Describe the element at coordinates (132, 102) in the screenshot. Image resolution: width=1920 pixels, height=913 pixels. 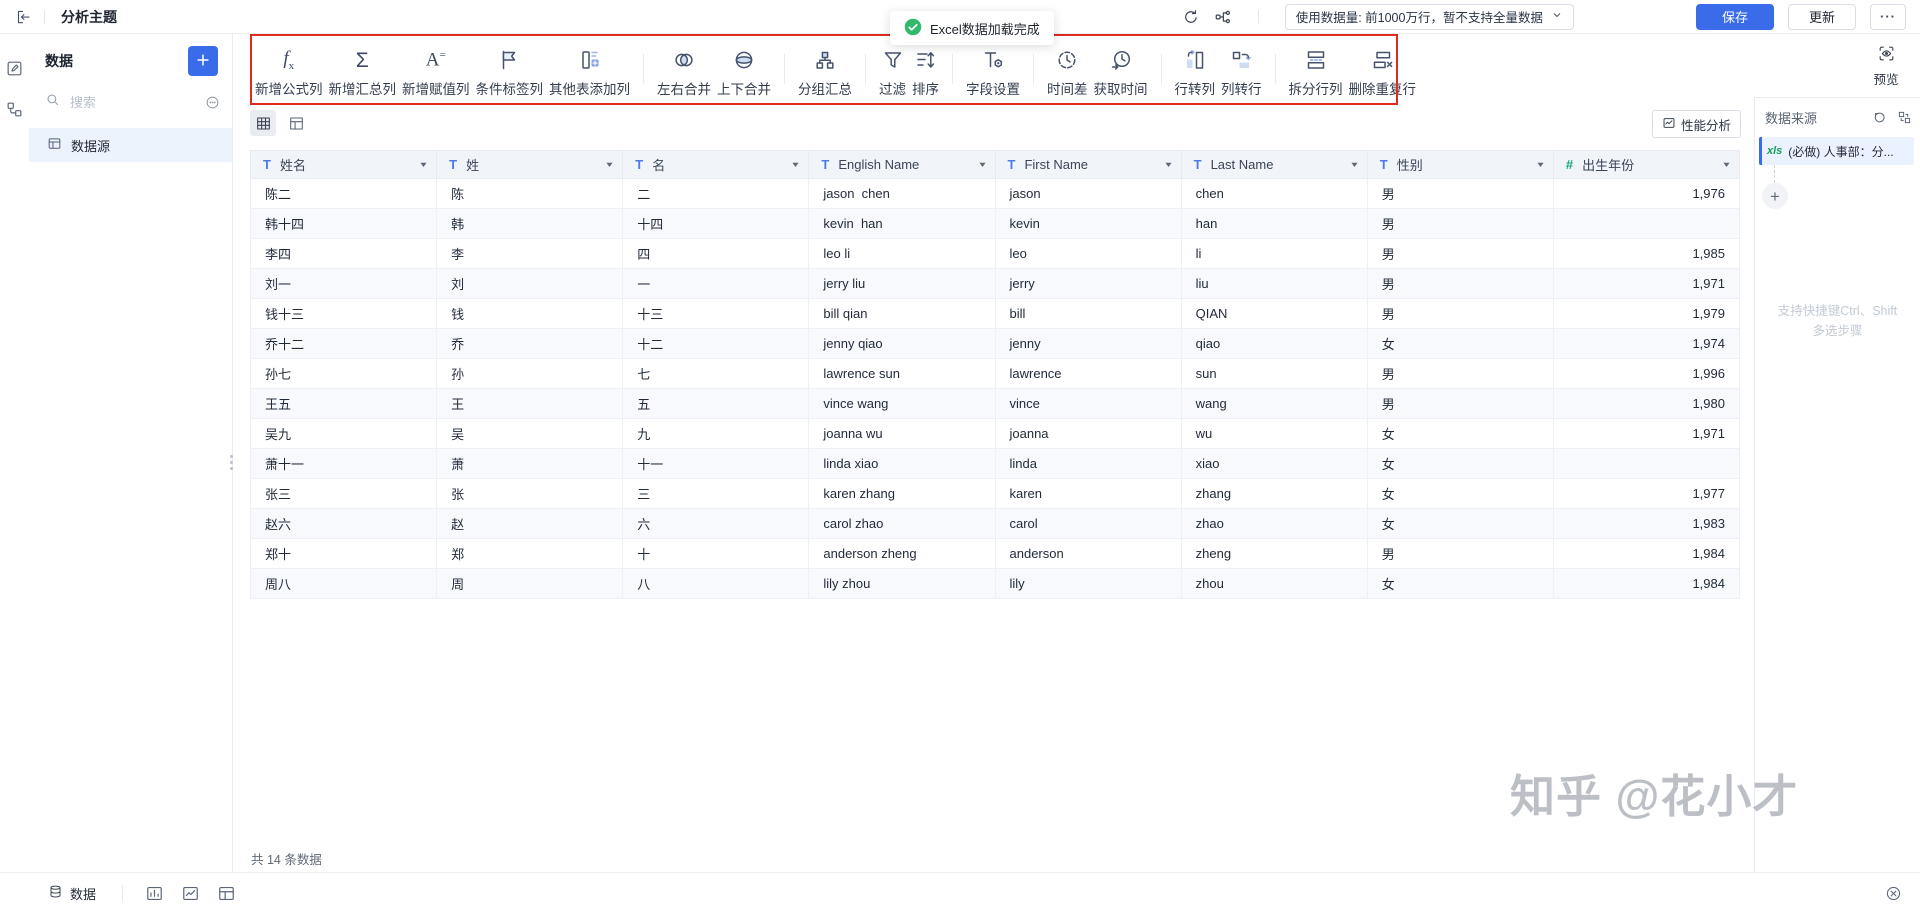
I see `search-input` at that location.